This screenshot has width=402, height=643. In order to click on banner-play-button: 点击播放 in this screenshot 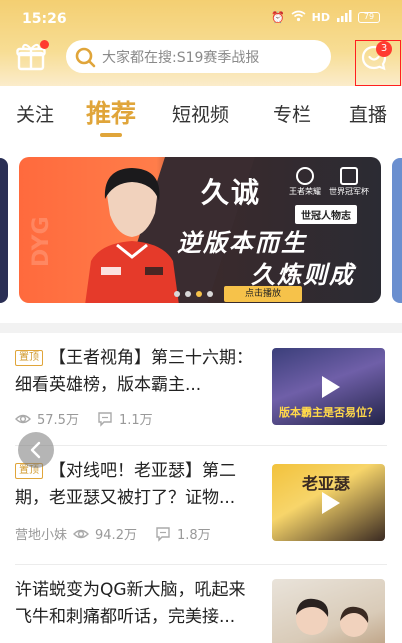, I will do `click(263, 294)`.